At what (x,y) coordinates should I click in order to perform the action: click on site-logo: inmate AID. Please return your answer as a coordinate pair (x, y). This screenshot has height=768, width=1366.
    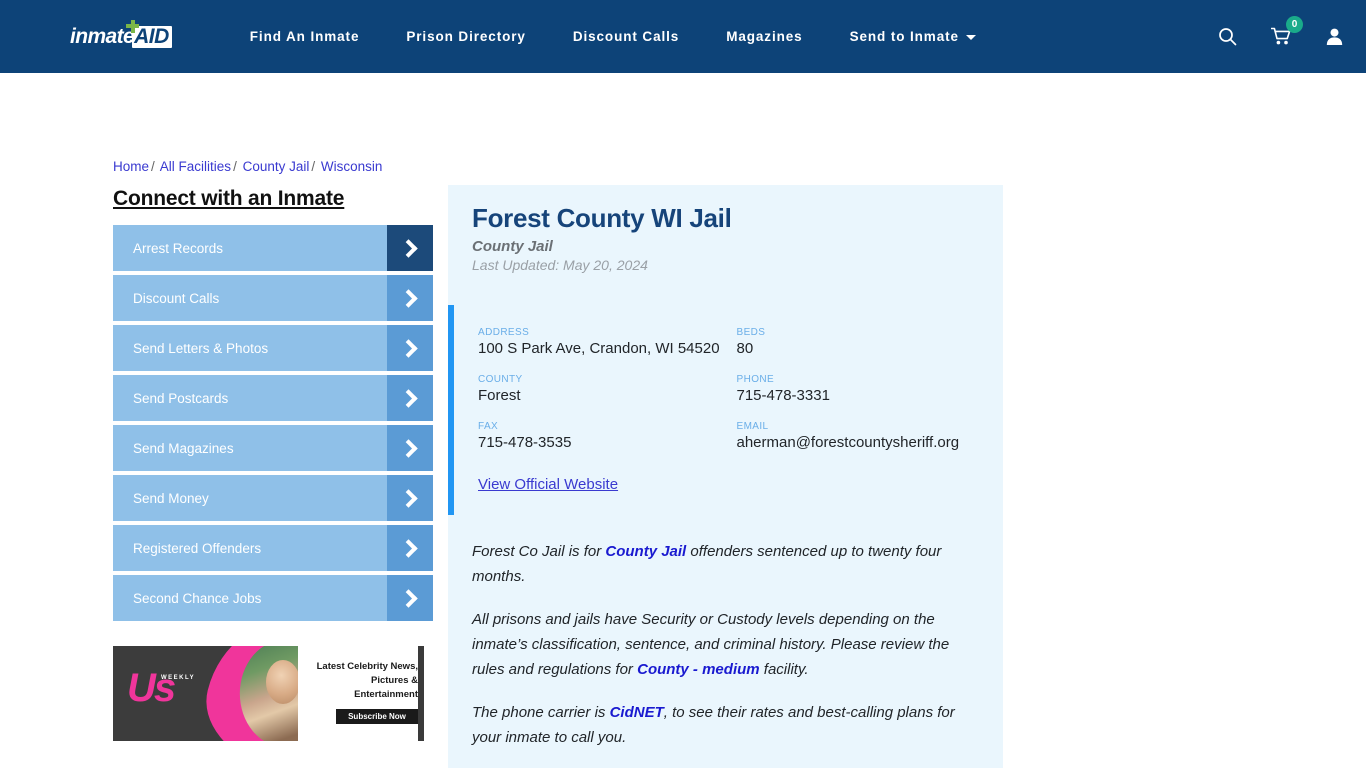
    Looking at the image, I should click on (121, 34).